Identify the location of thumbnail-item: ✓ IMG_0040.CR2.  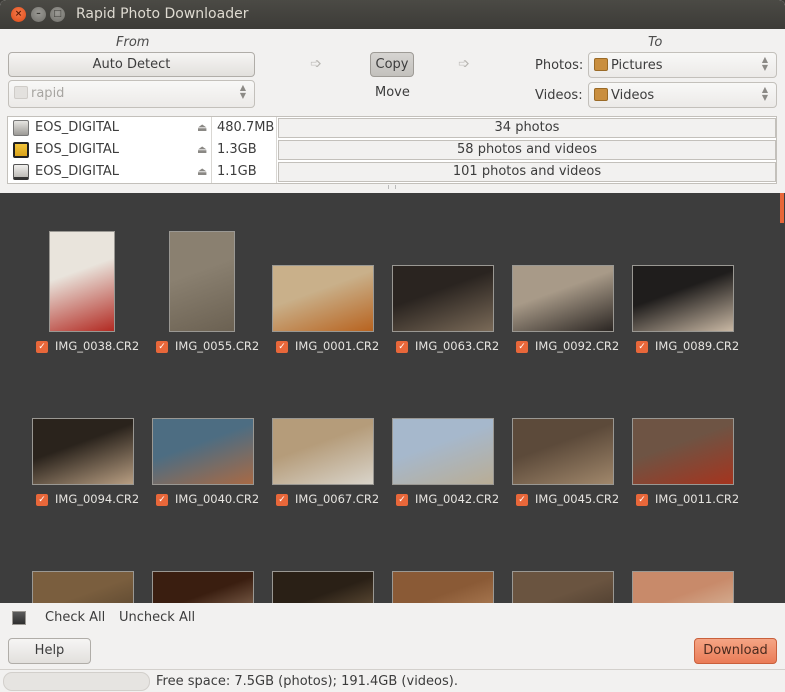
(205, 449).